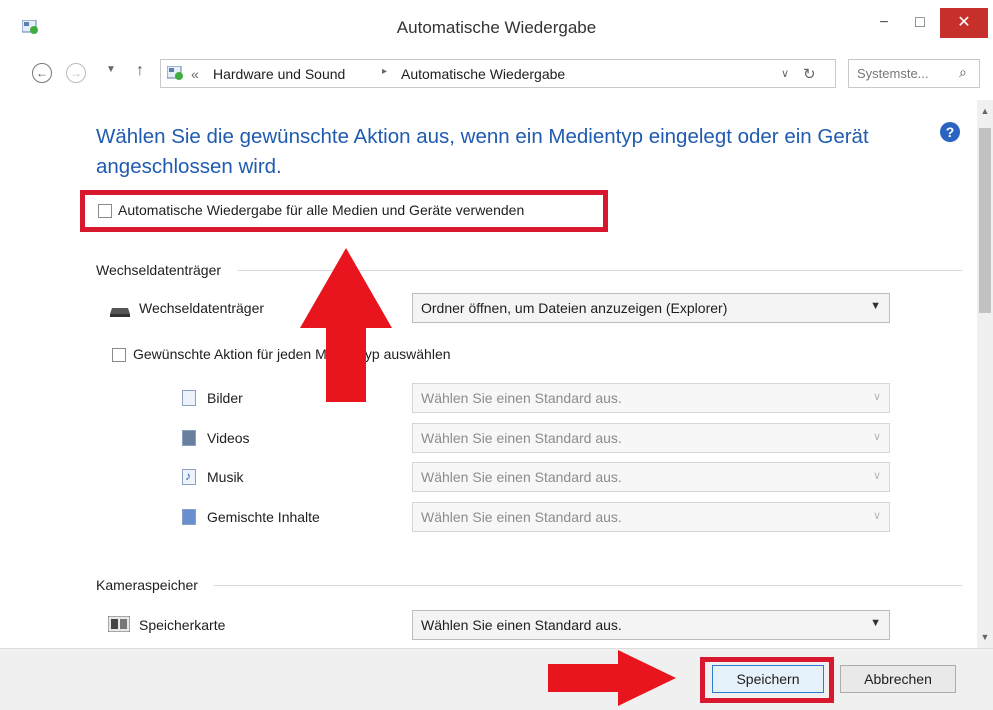 The height and width of the screenshot is (710, 993). Describe the element at coordinates (521, 438) in the screenshot. I see `videos-action-value: Wählen Sie einen Standard aus.` at that location.